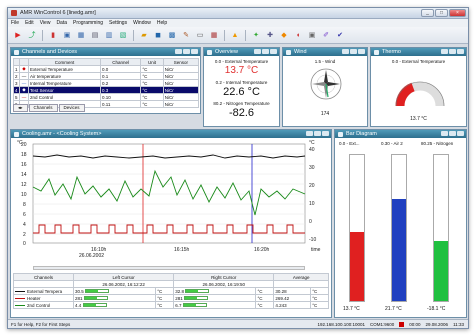 The image size is (475, 336). Describe the element at coordinates (71, 108) in the screenshot. I see `tab-devices: Devices` at that location.